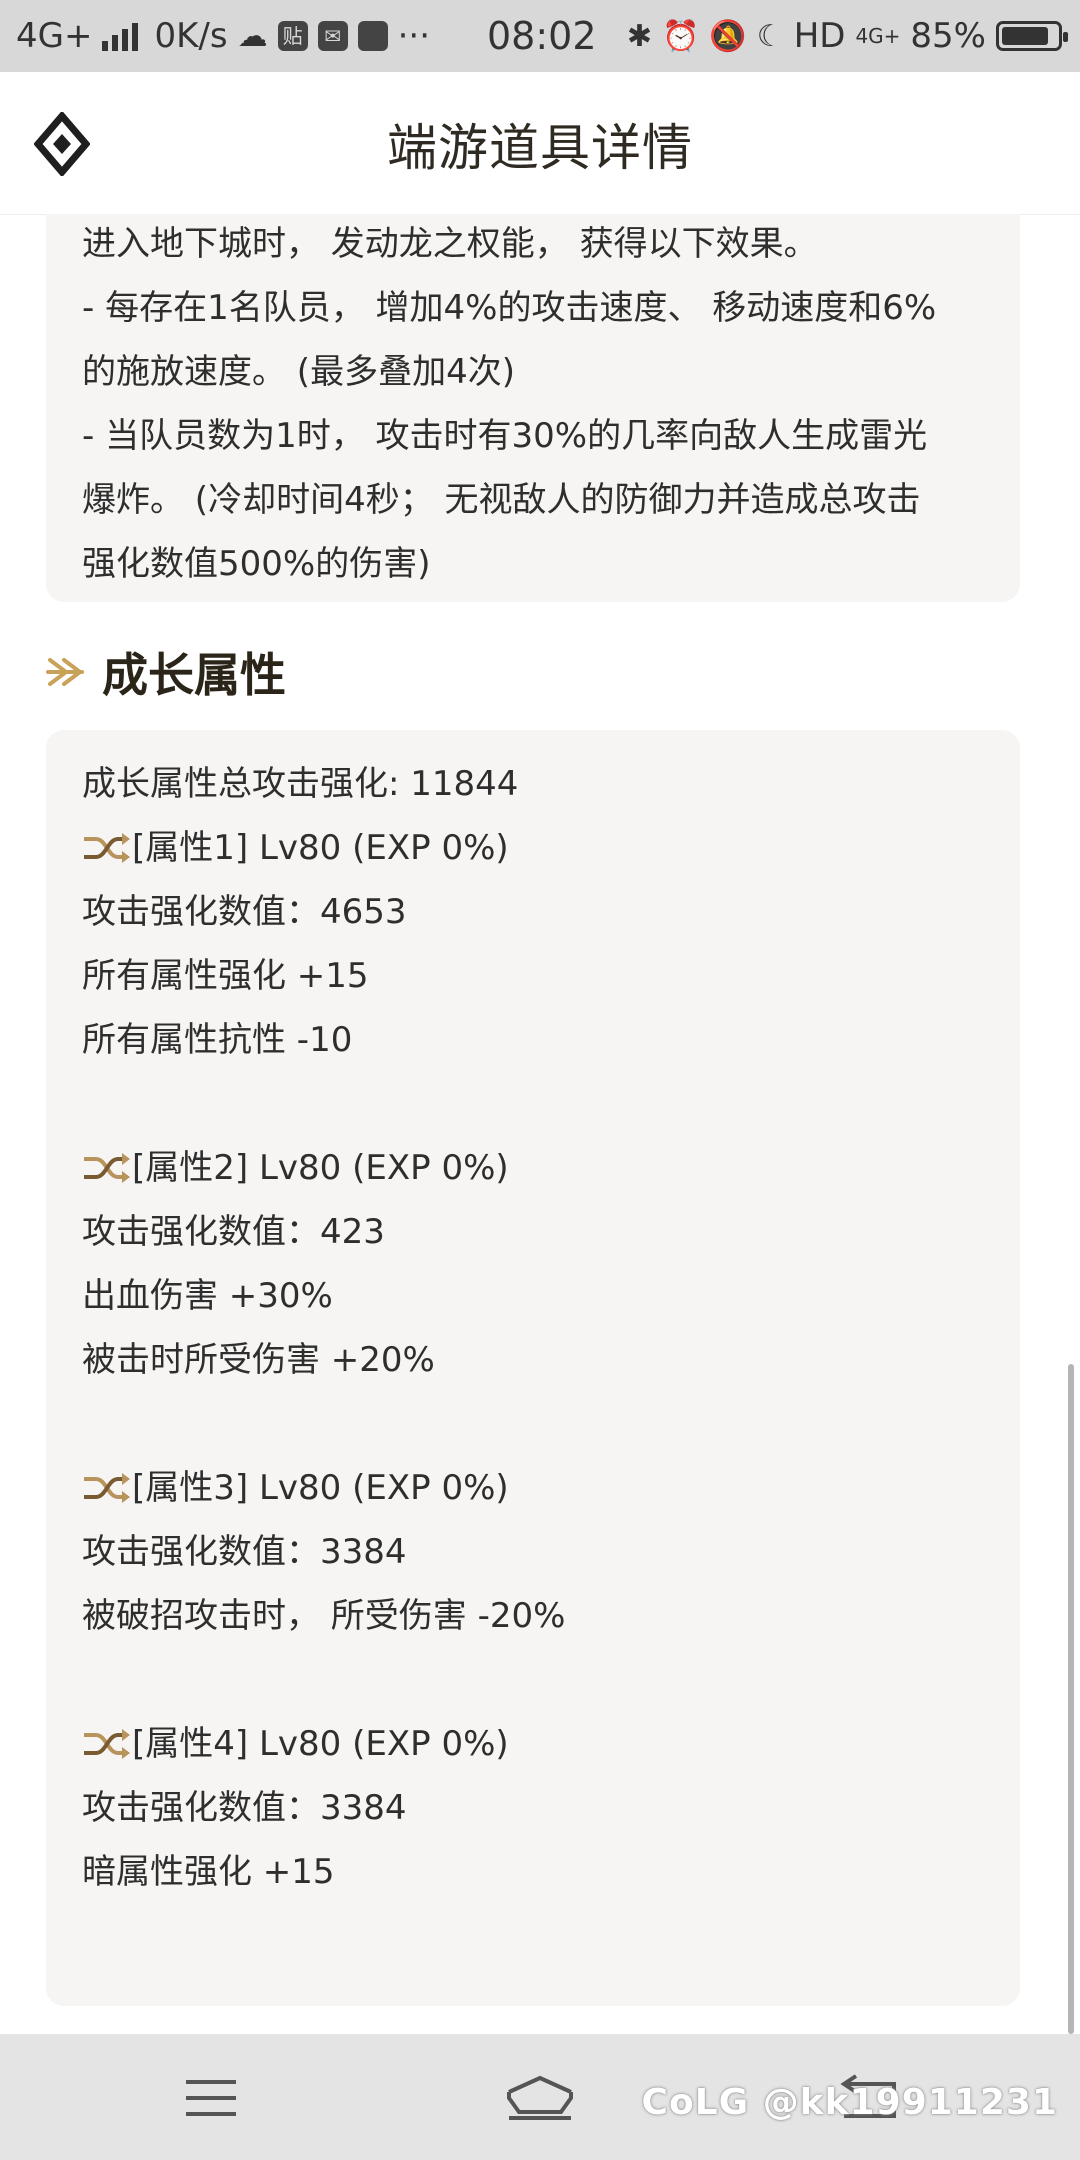  I want to click on attribute-line: 所有属性强化 +15, so click(225, 976).